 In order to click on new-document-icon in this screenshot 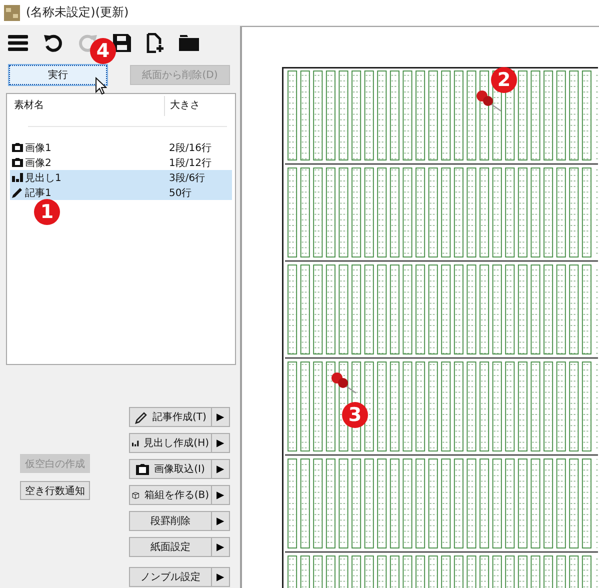, I will do `click(155, 43)`.